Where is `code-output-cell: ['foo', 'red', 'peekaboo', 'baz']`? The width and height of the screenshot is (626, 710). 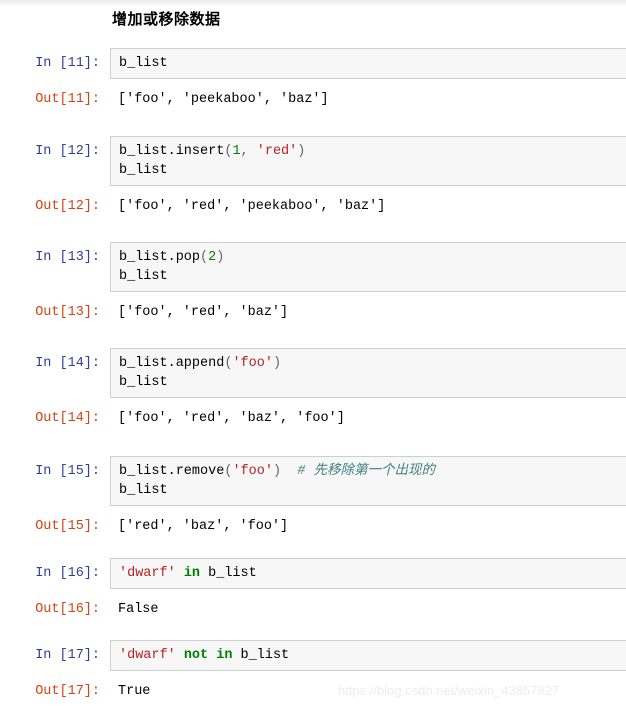
code-output-cell: ['foo', 'red', 'peekaboo', 'baz'] is located at coordinates (368, 206).